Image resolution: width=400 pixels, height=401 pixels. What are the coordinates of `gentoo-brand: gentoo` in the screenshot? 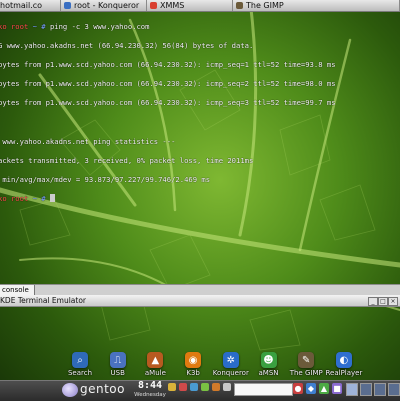 It's located at (102, 389).